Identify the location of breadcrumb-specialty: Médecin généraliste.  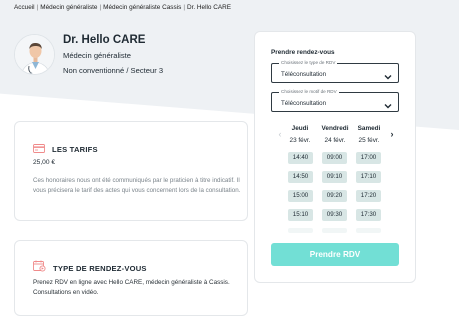
(68, 7).